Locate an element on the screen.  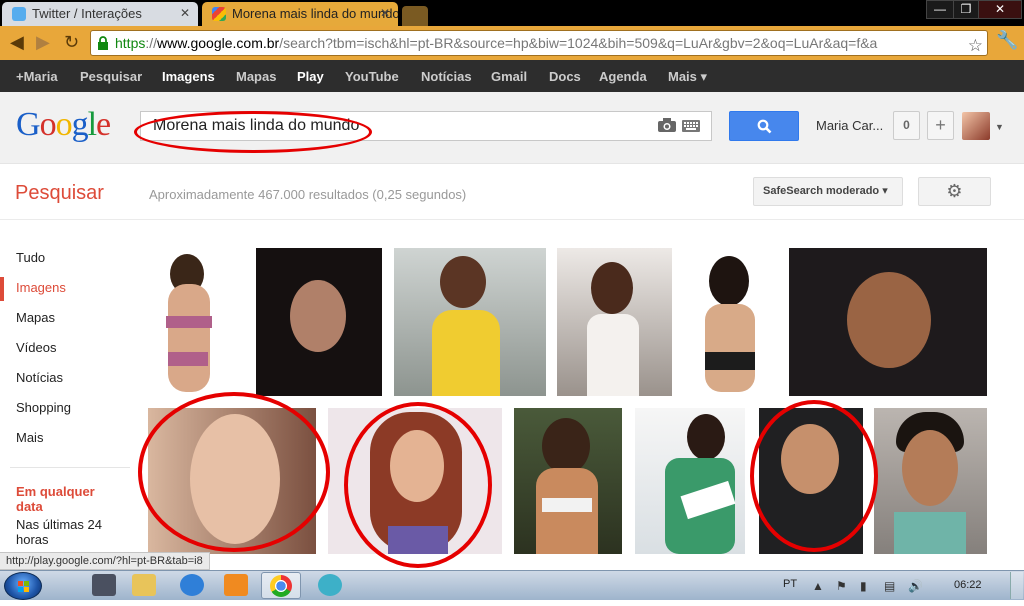
minimize-button: — is located at coordinates (940, 9).